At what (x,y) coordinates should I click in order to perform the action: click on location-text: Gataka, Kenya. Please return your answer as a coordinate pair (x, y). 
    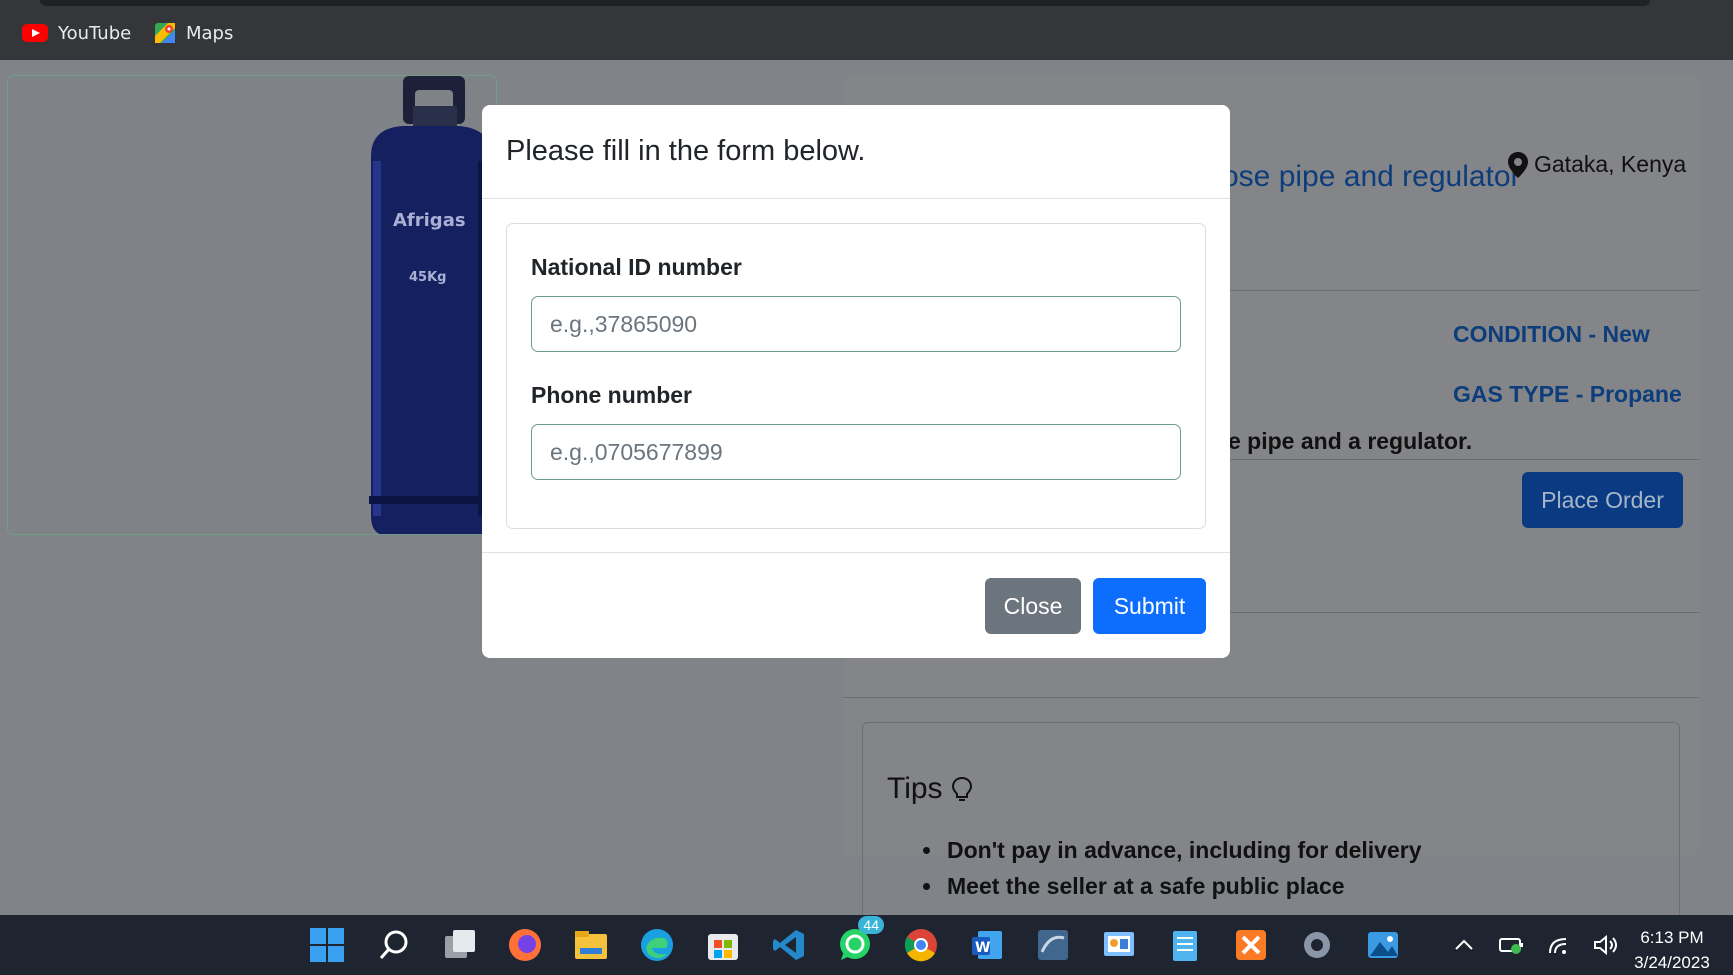
    Looking at the image, I should click on (1610, 164).